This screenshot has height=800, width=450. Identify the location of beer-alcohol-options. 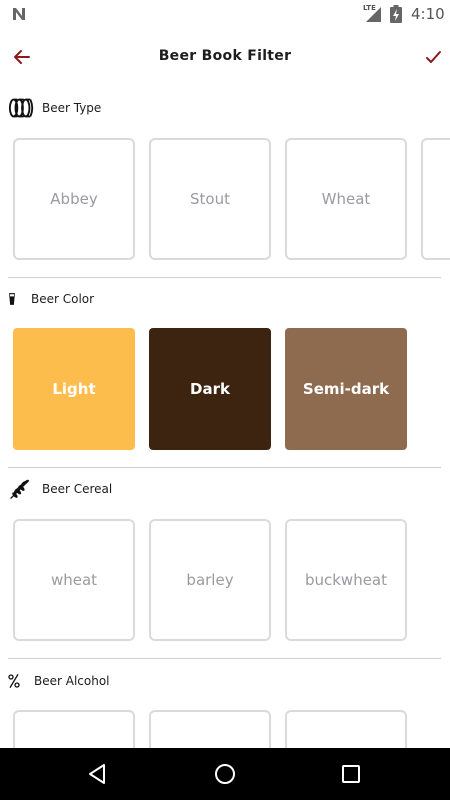
(225, 729).